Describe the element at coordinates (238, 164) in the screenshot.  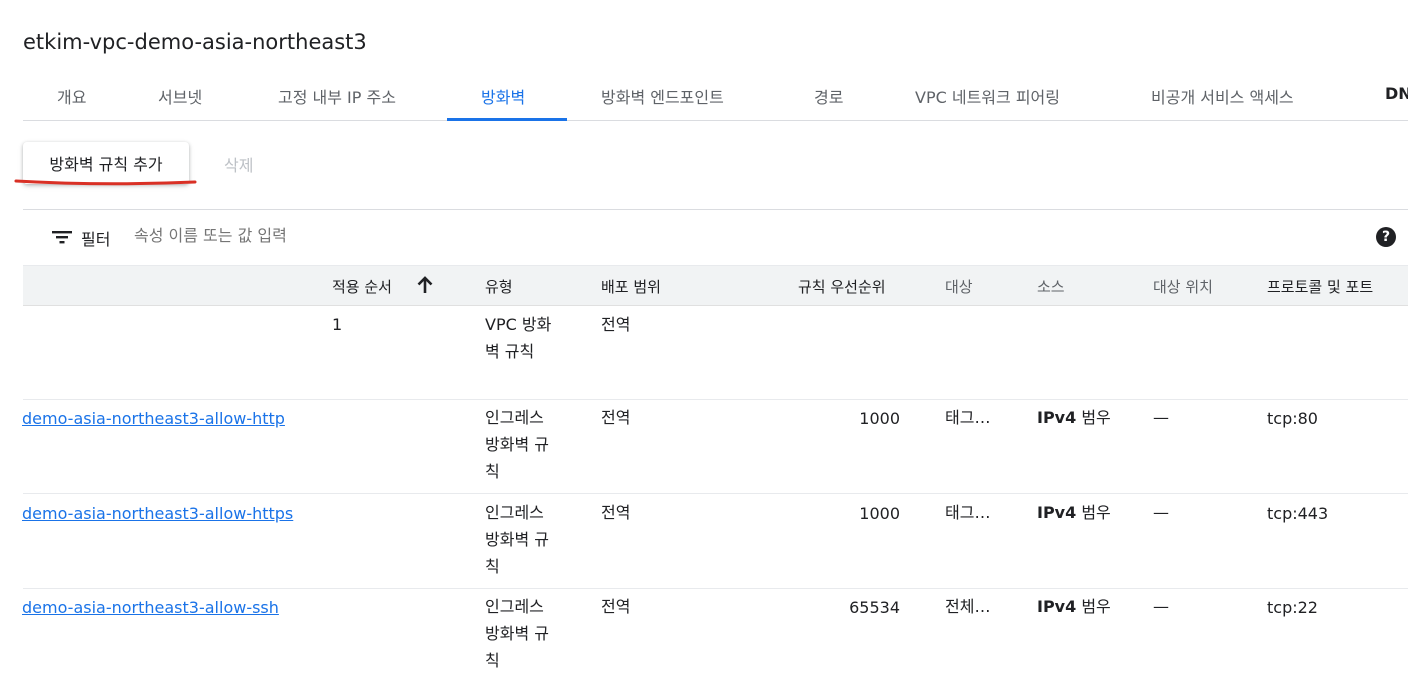
I see `delete-button: 삭제` at that location.